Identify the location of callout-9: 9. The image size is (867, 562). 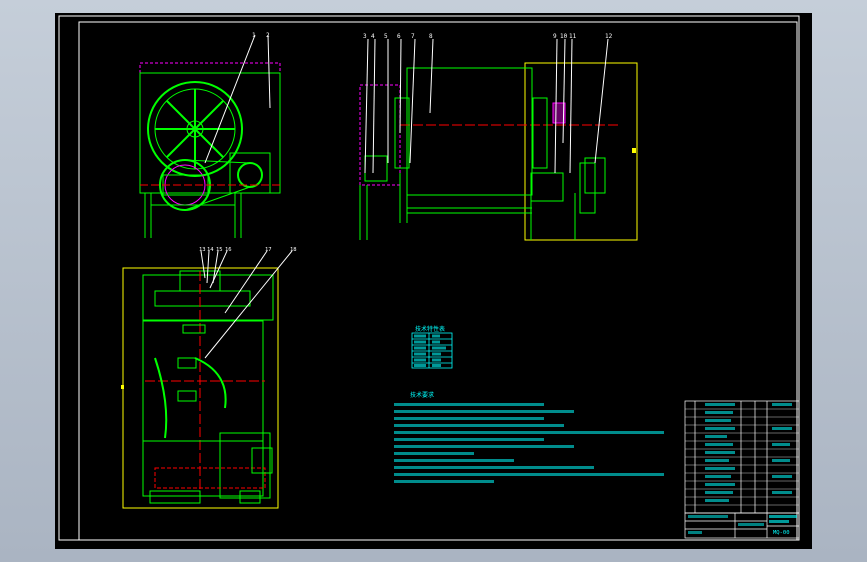
(555, 36).